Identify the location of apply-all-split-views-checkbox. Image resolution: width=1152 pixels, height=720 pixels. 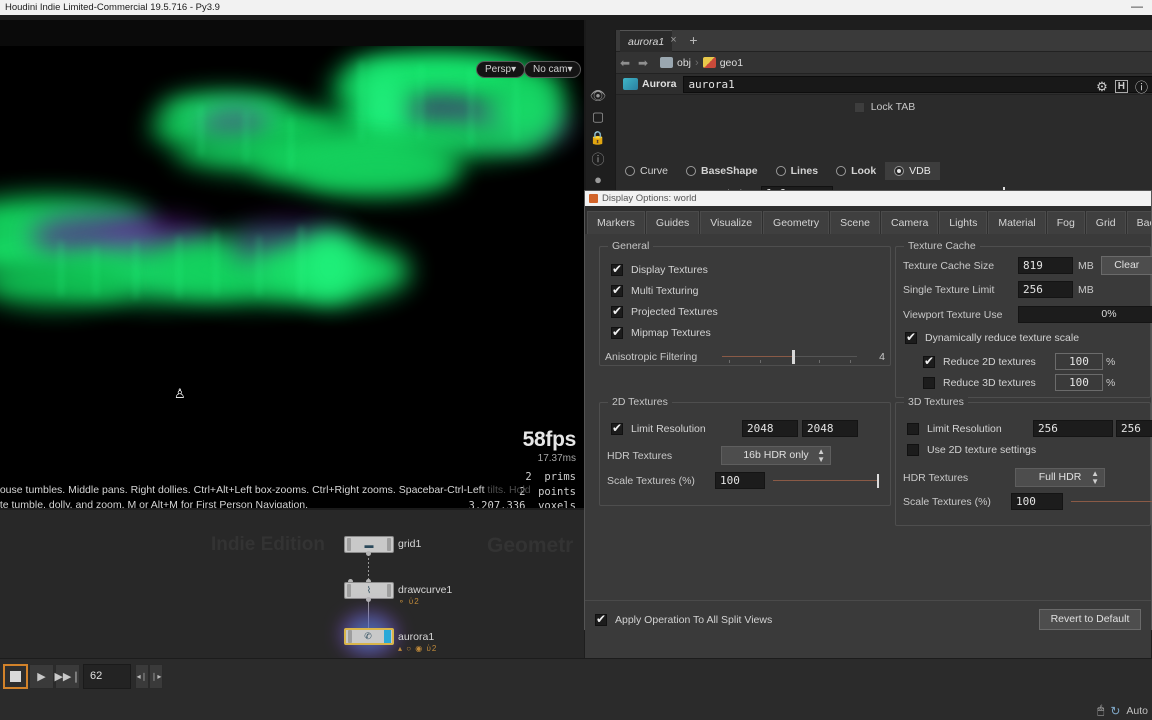
(601, 619).